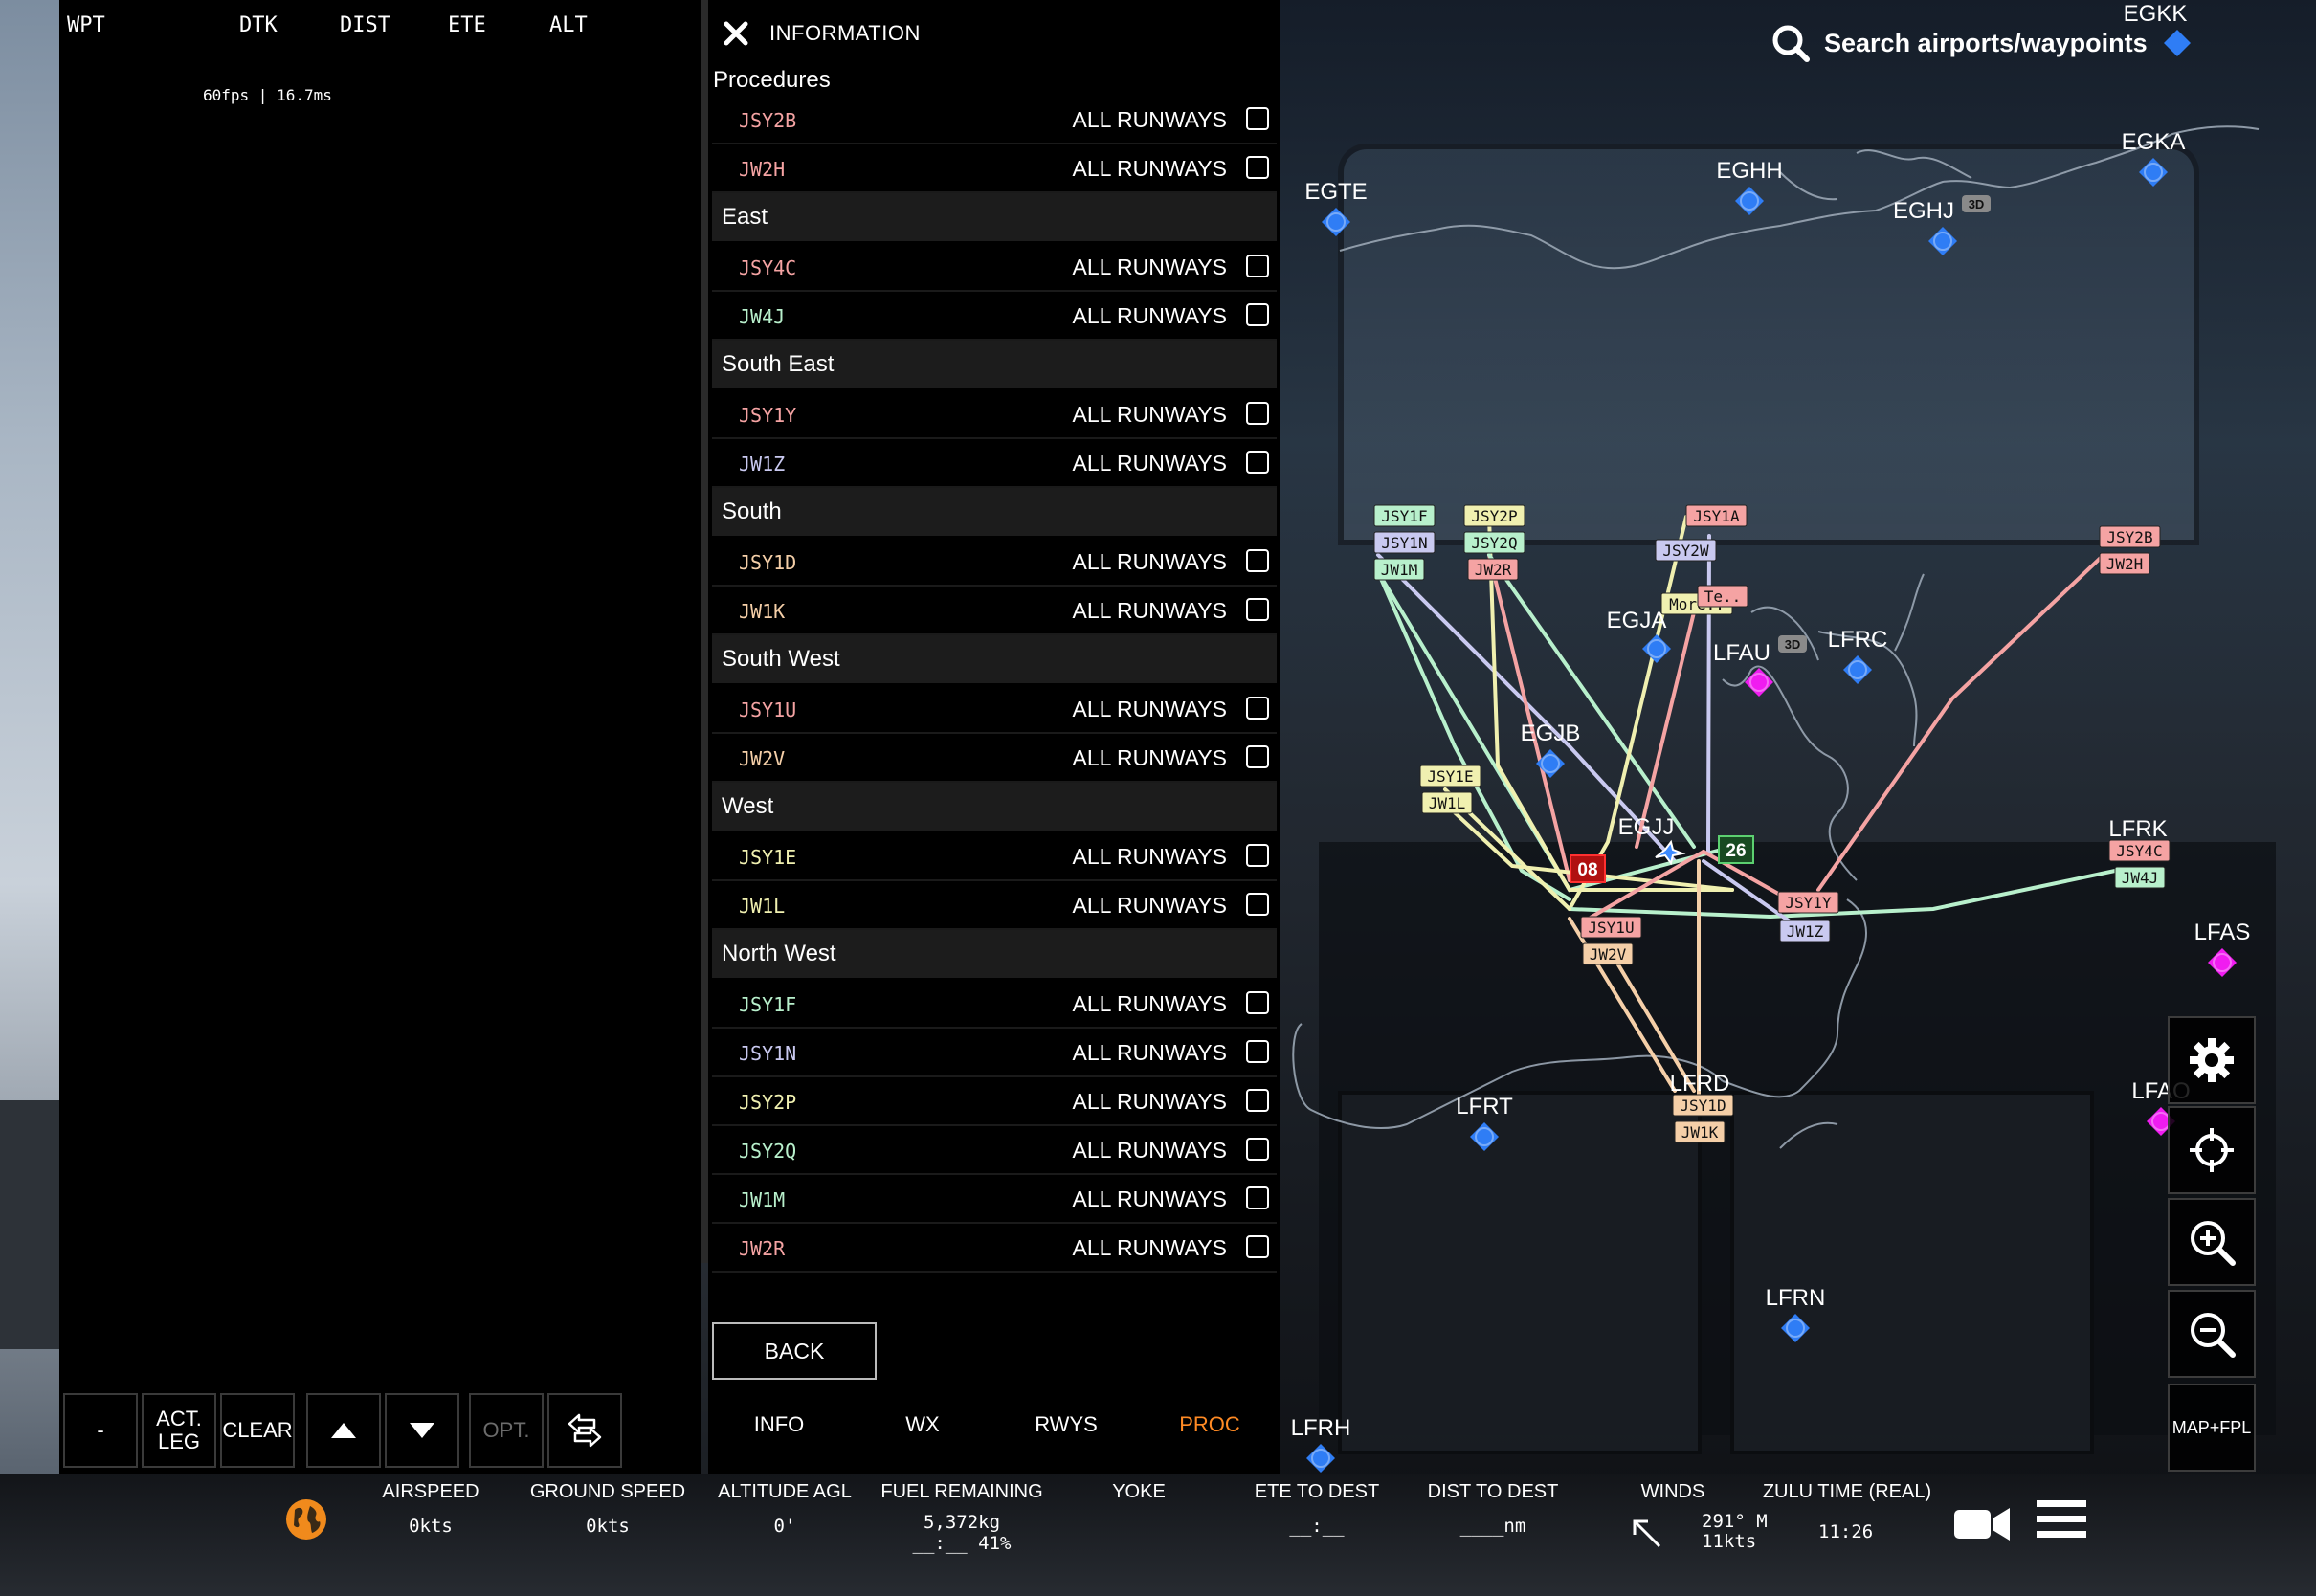  Describe the element at coordinates (1399, 570) in the screenshot. I see `route-tag: JW1M` at that location.